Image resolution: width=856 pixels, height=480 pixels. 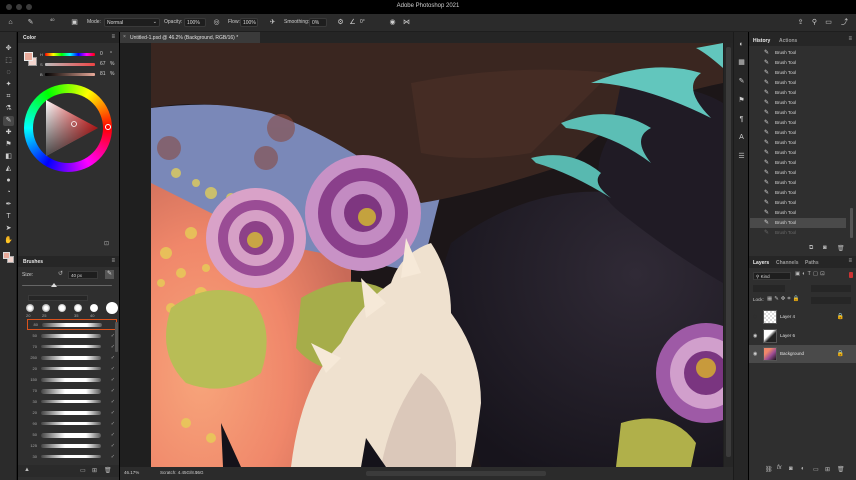 What do you see at coordinates (28, 56) in the screenshot?
I see `color-panel-foreground-swatch` at bounding box center [28, 56].